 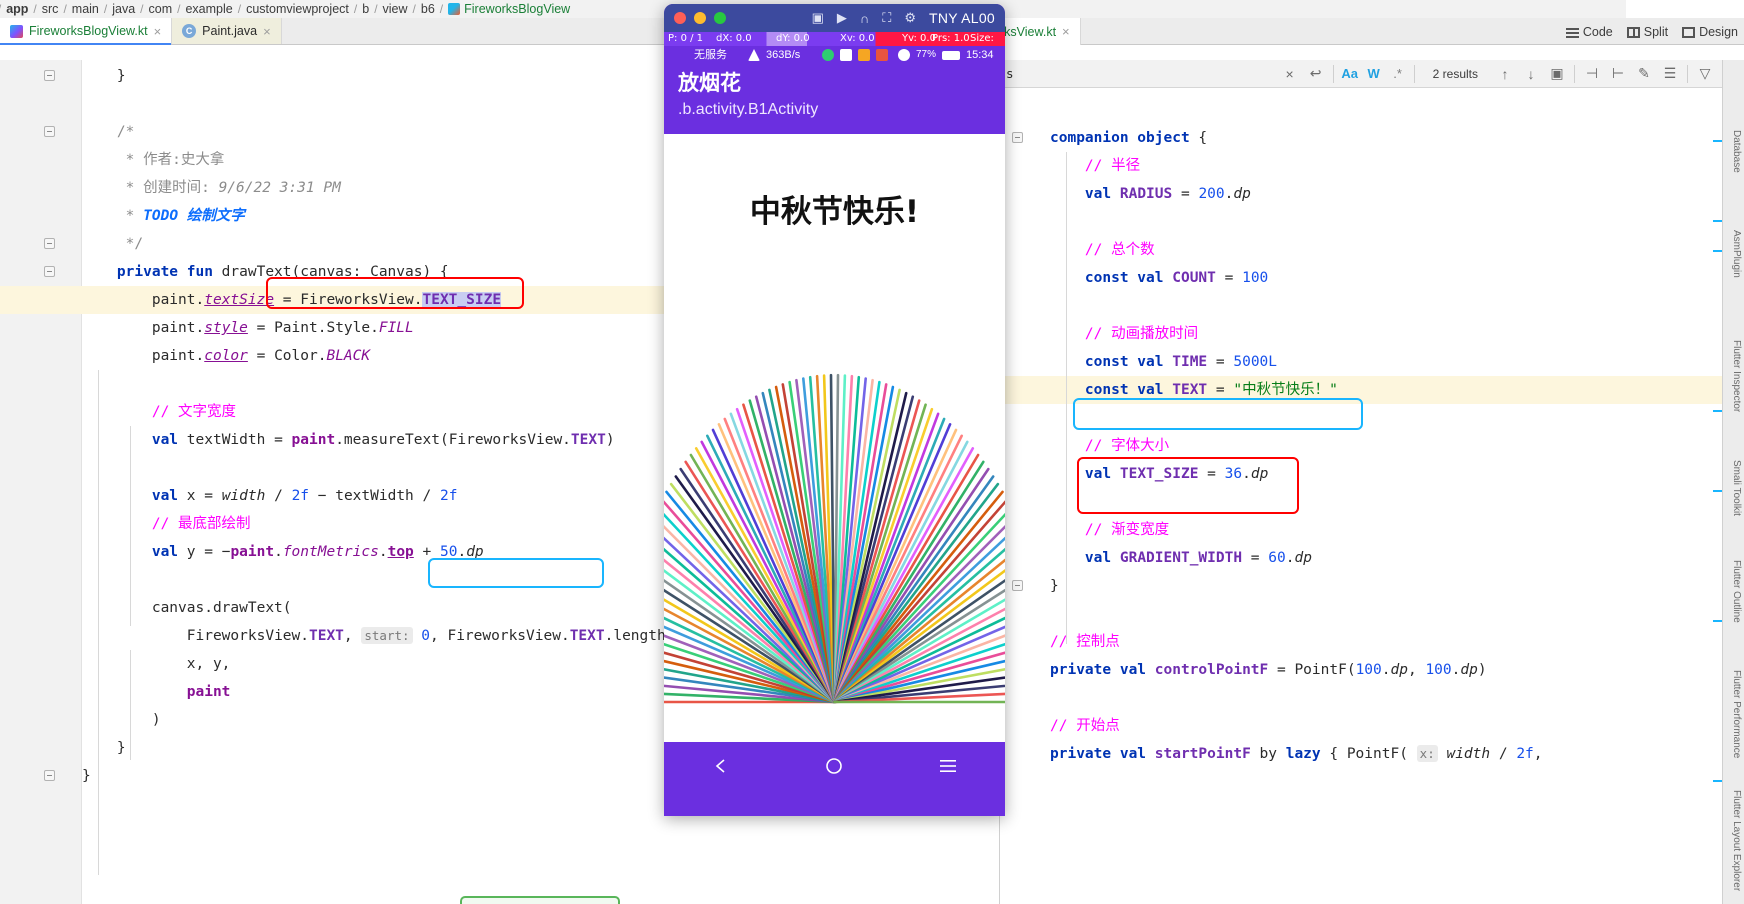 I want to click on code-line: * TODO 绘制文字, so click(x=163, y=216).